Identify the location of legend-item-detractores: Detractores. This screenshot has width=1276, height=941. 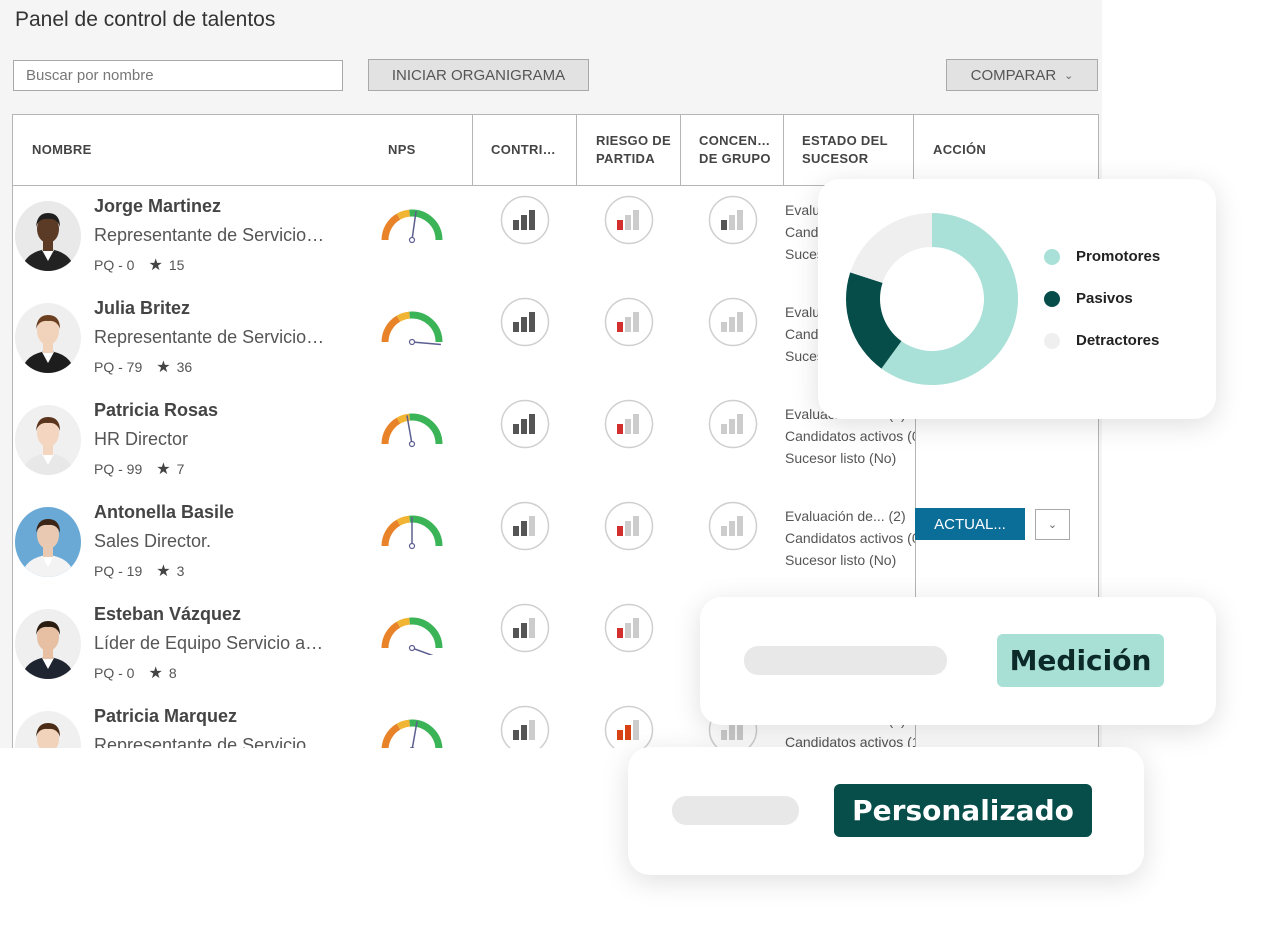
(1101, 340).